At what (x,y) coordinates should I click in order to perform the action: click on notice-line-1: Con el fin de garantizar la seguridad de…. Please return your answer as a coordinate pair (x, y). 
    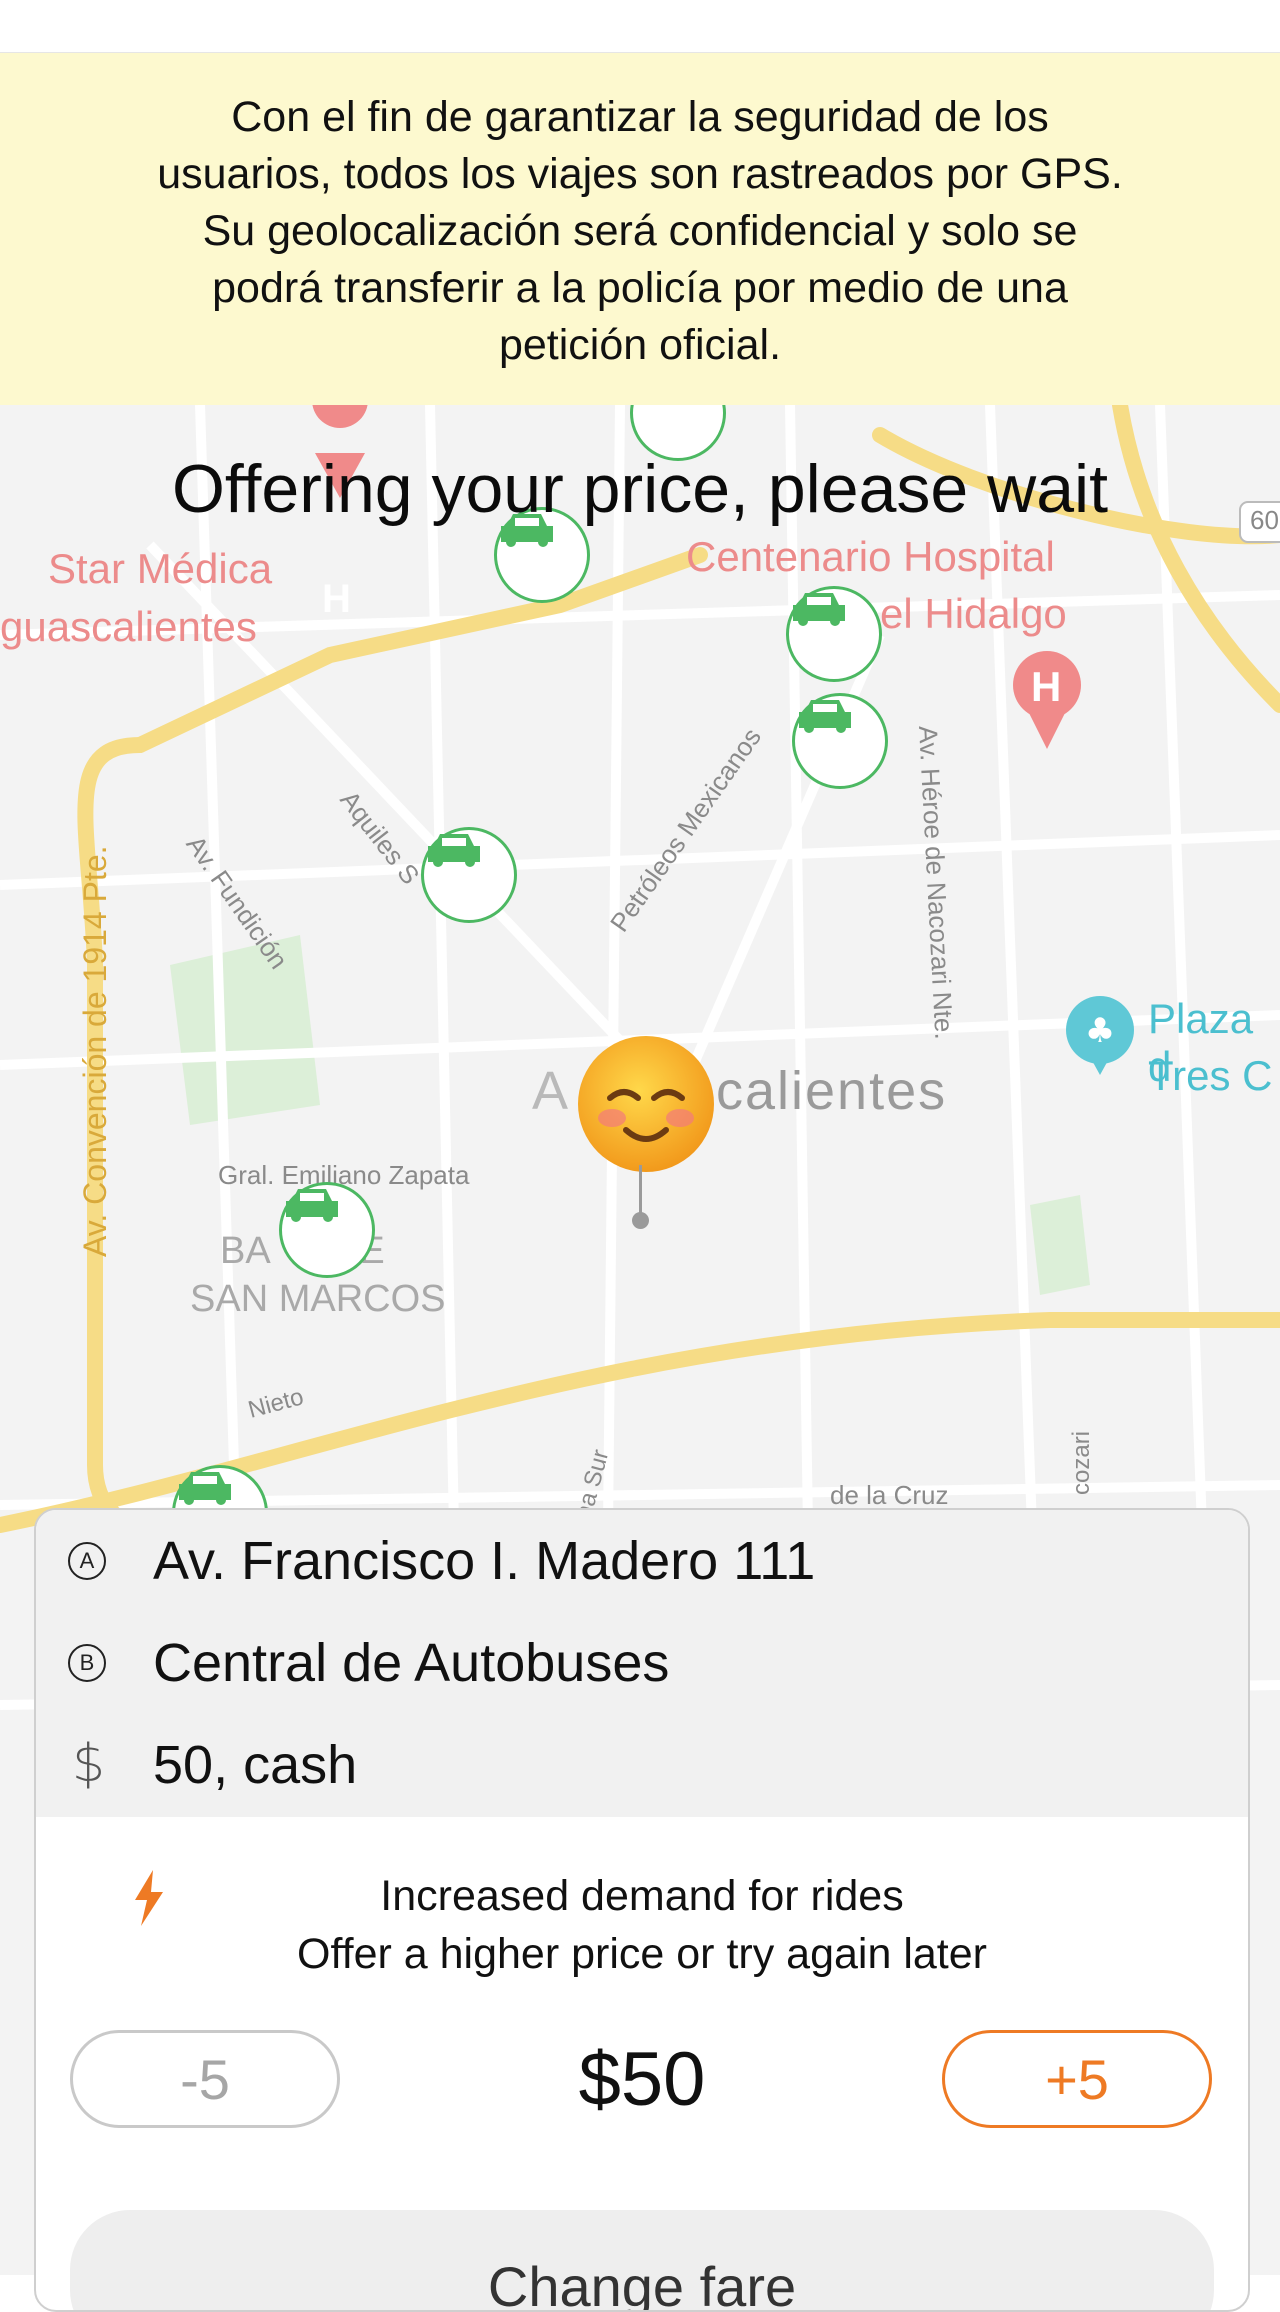
    Looking at the image, I should click on (640, 117).